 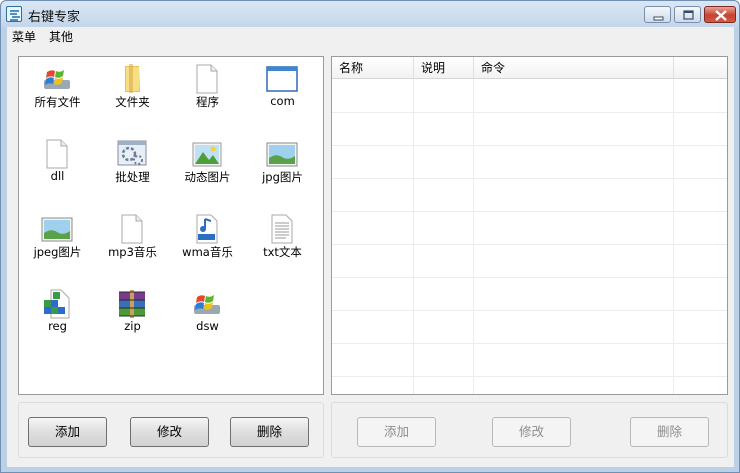 I want to click on file-type-label: 所有文件, so click(x=57, y=102).